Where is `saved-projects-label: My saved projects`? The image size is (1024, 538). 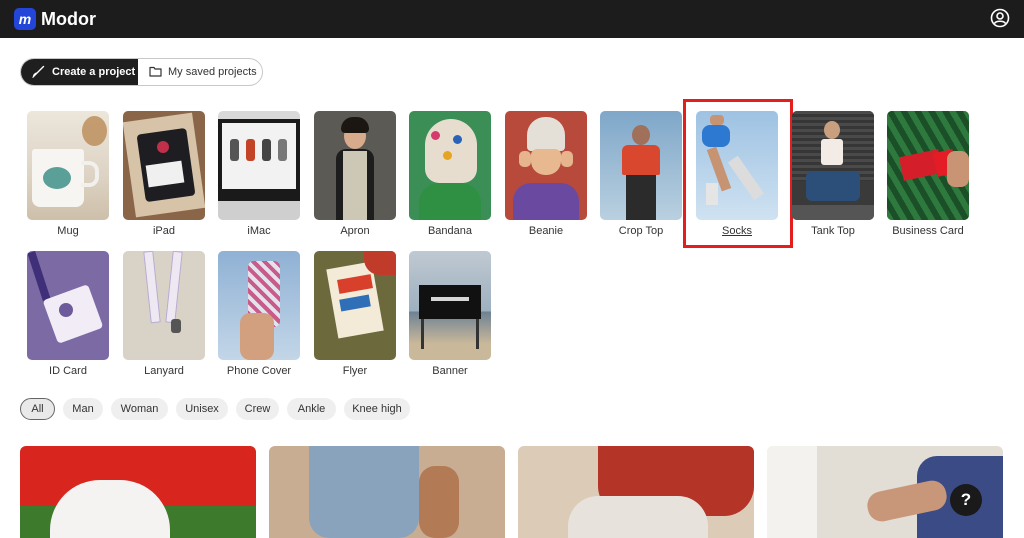 saved-projects-label: My saved projects is located at coordinates (212, 72).